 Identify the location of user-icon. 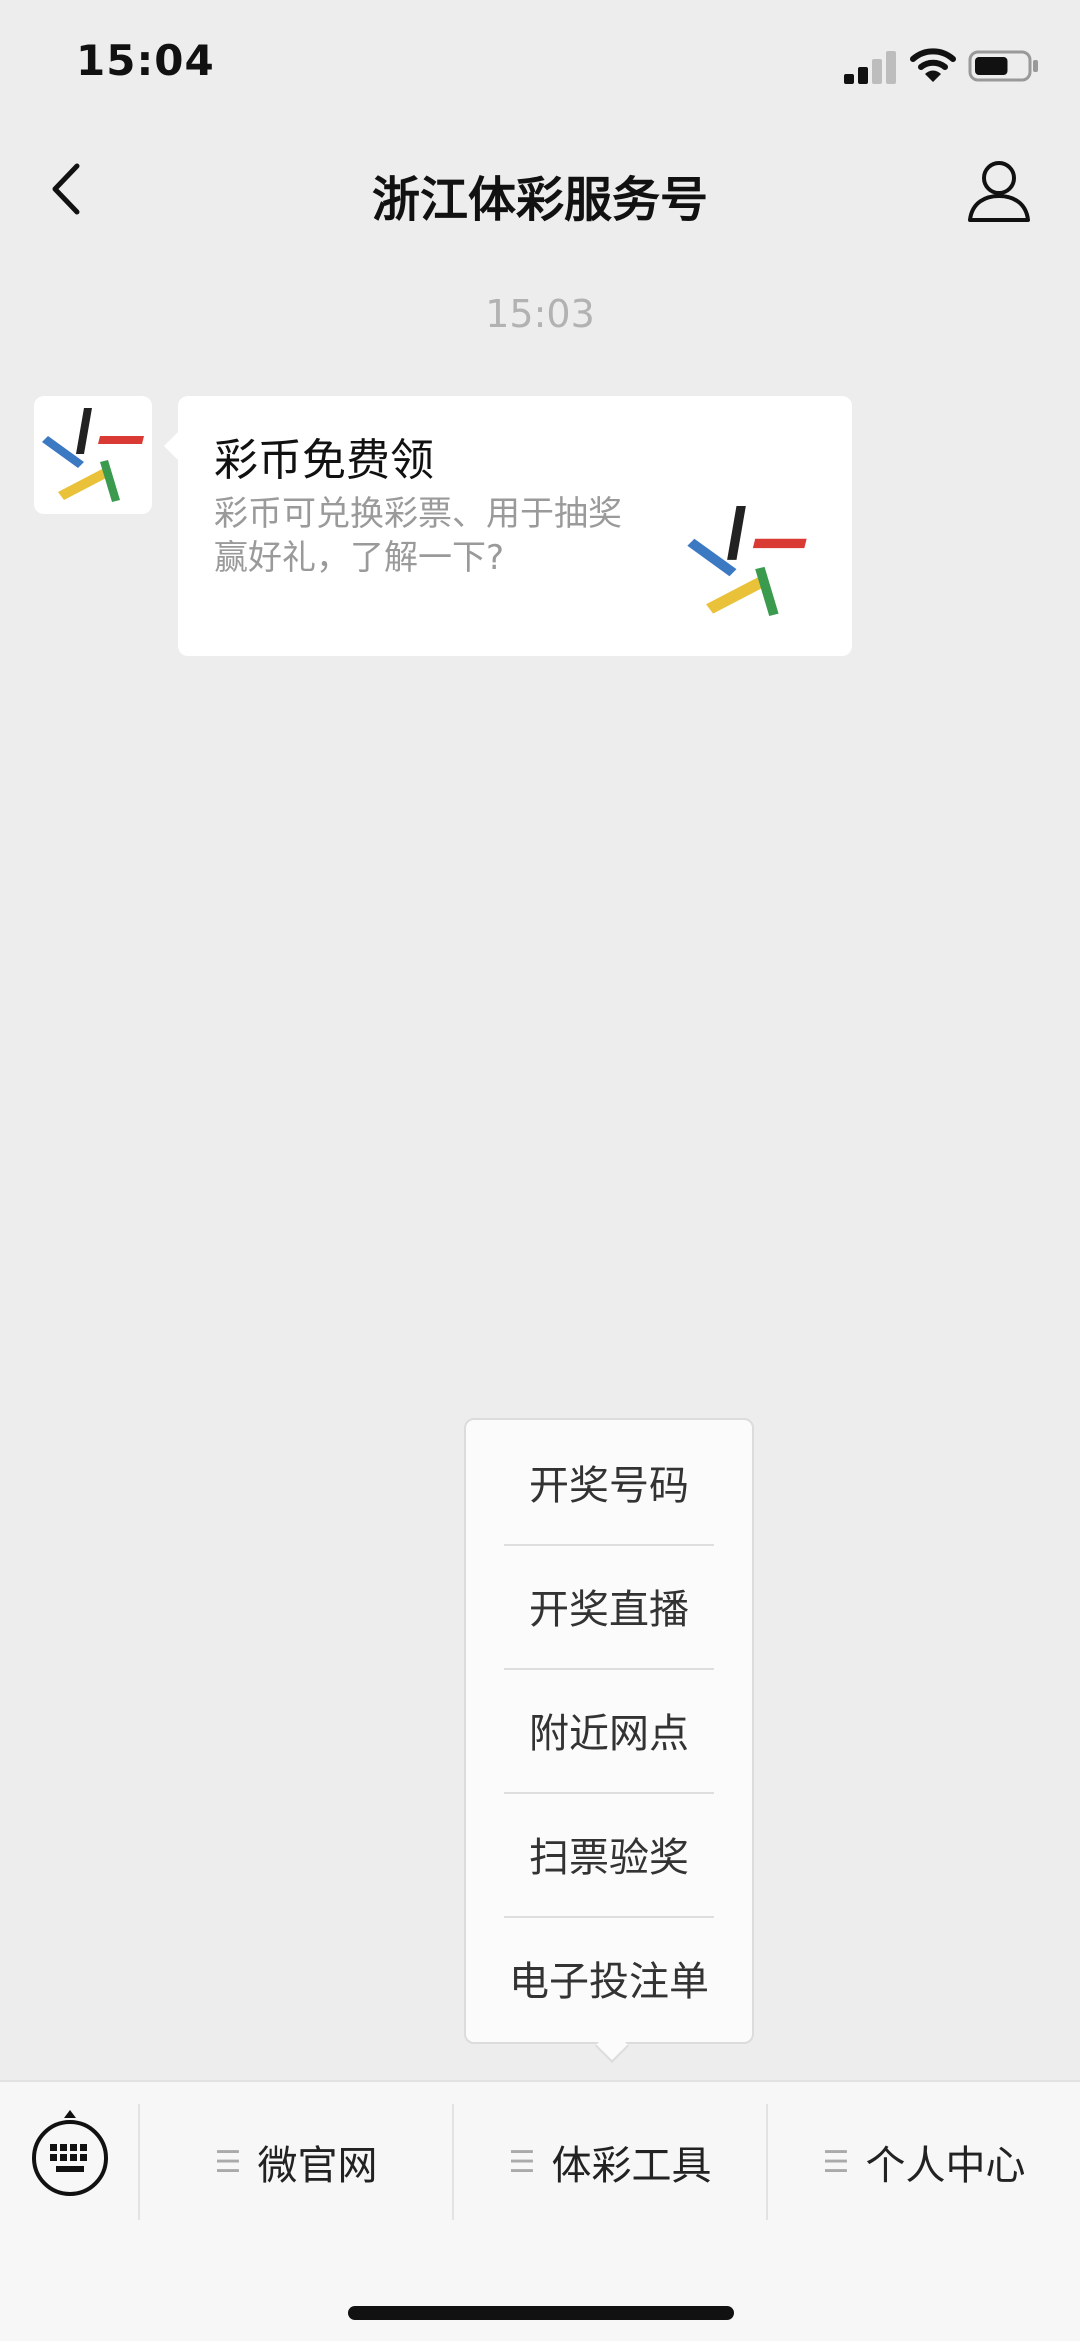
(999, 191).